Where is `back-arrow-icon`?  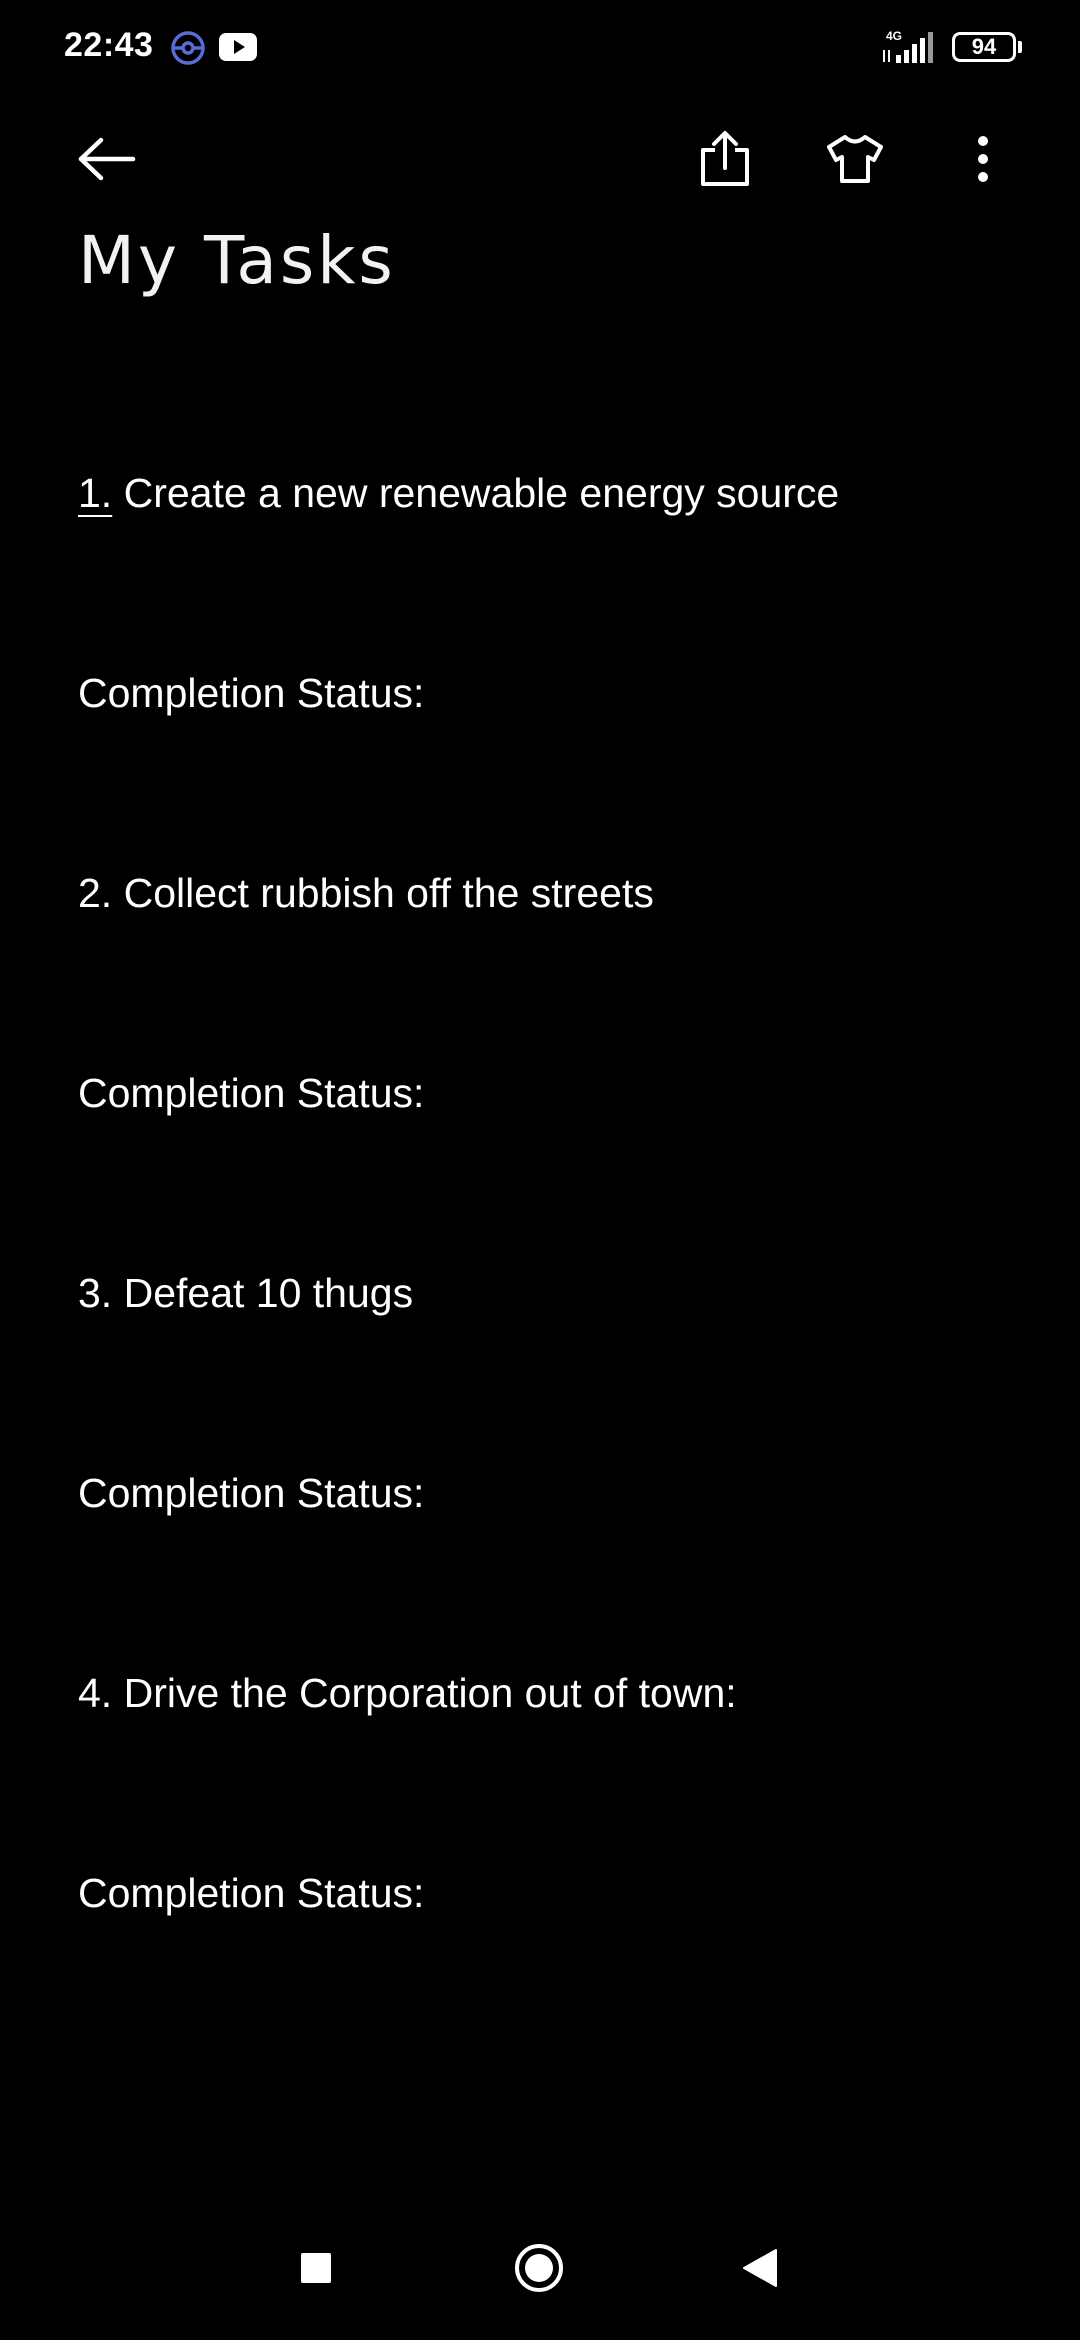 back-arrow-icon is located at coordinates (107, 161).